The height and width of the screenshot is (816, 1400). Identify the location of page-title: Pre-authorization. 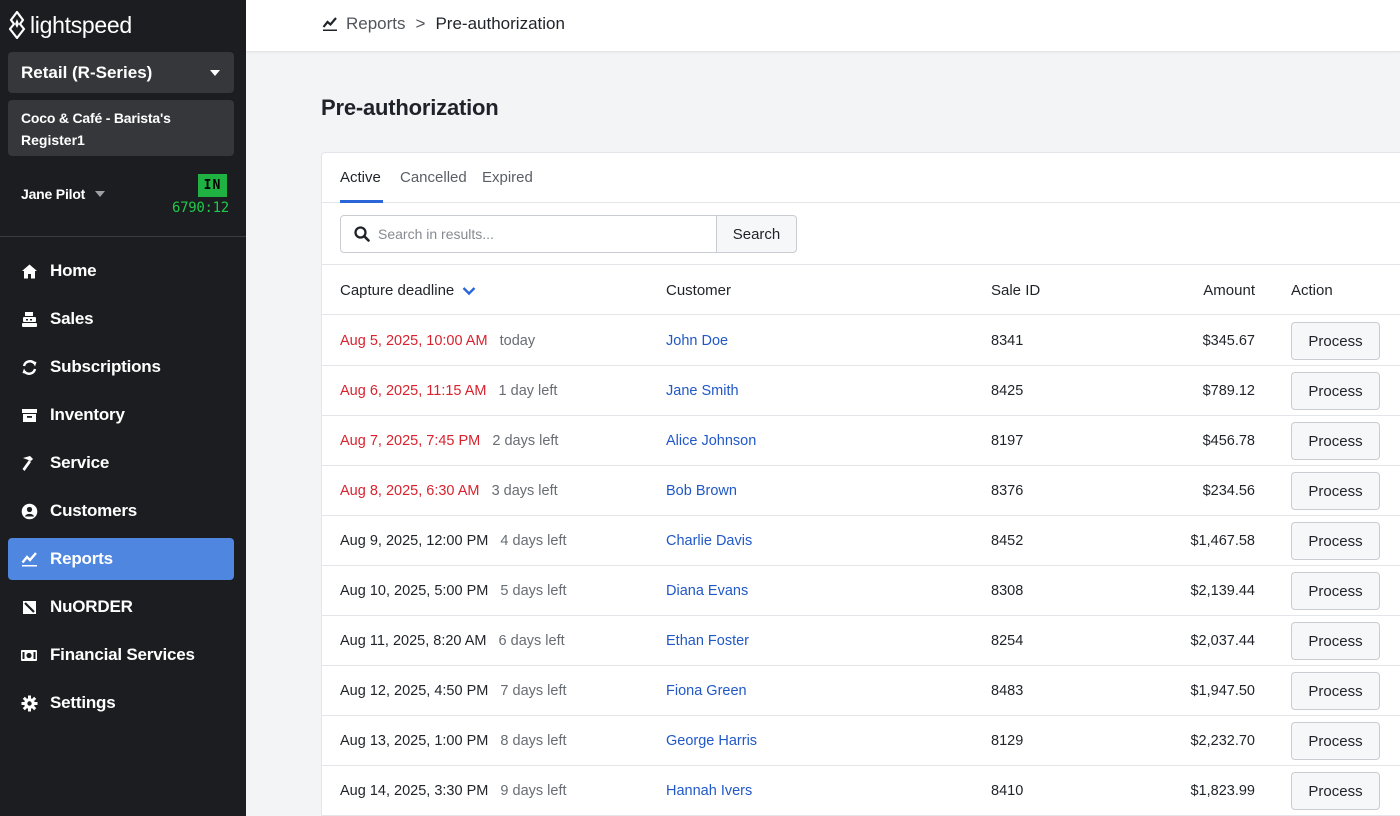
(410, 107).